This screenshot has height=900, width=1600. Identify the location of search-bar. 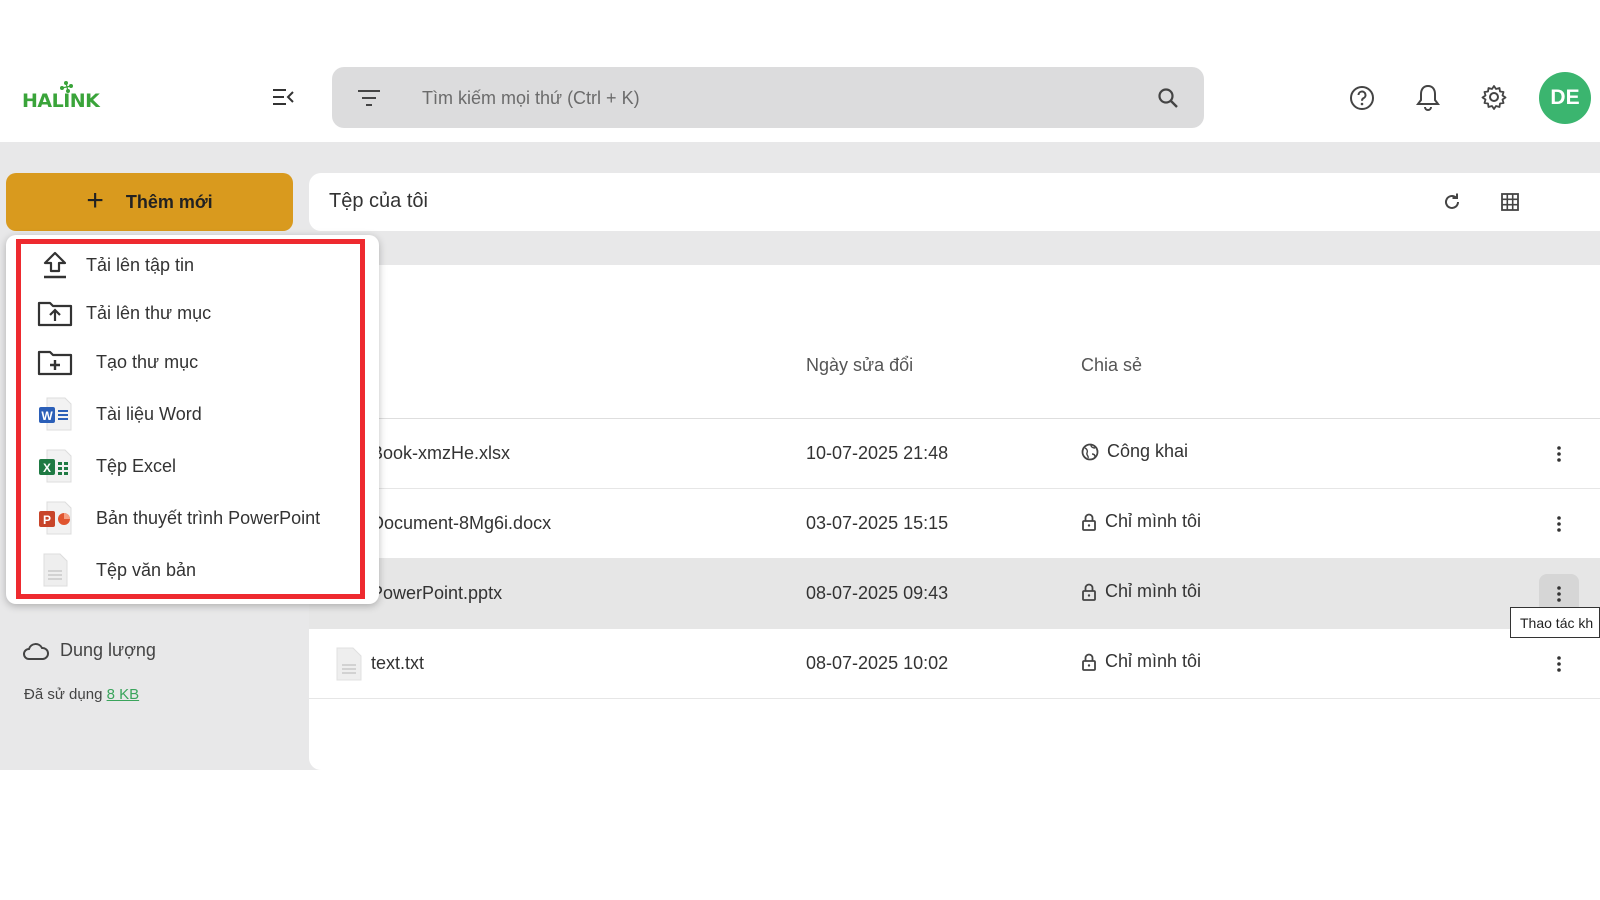
(768, 97).